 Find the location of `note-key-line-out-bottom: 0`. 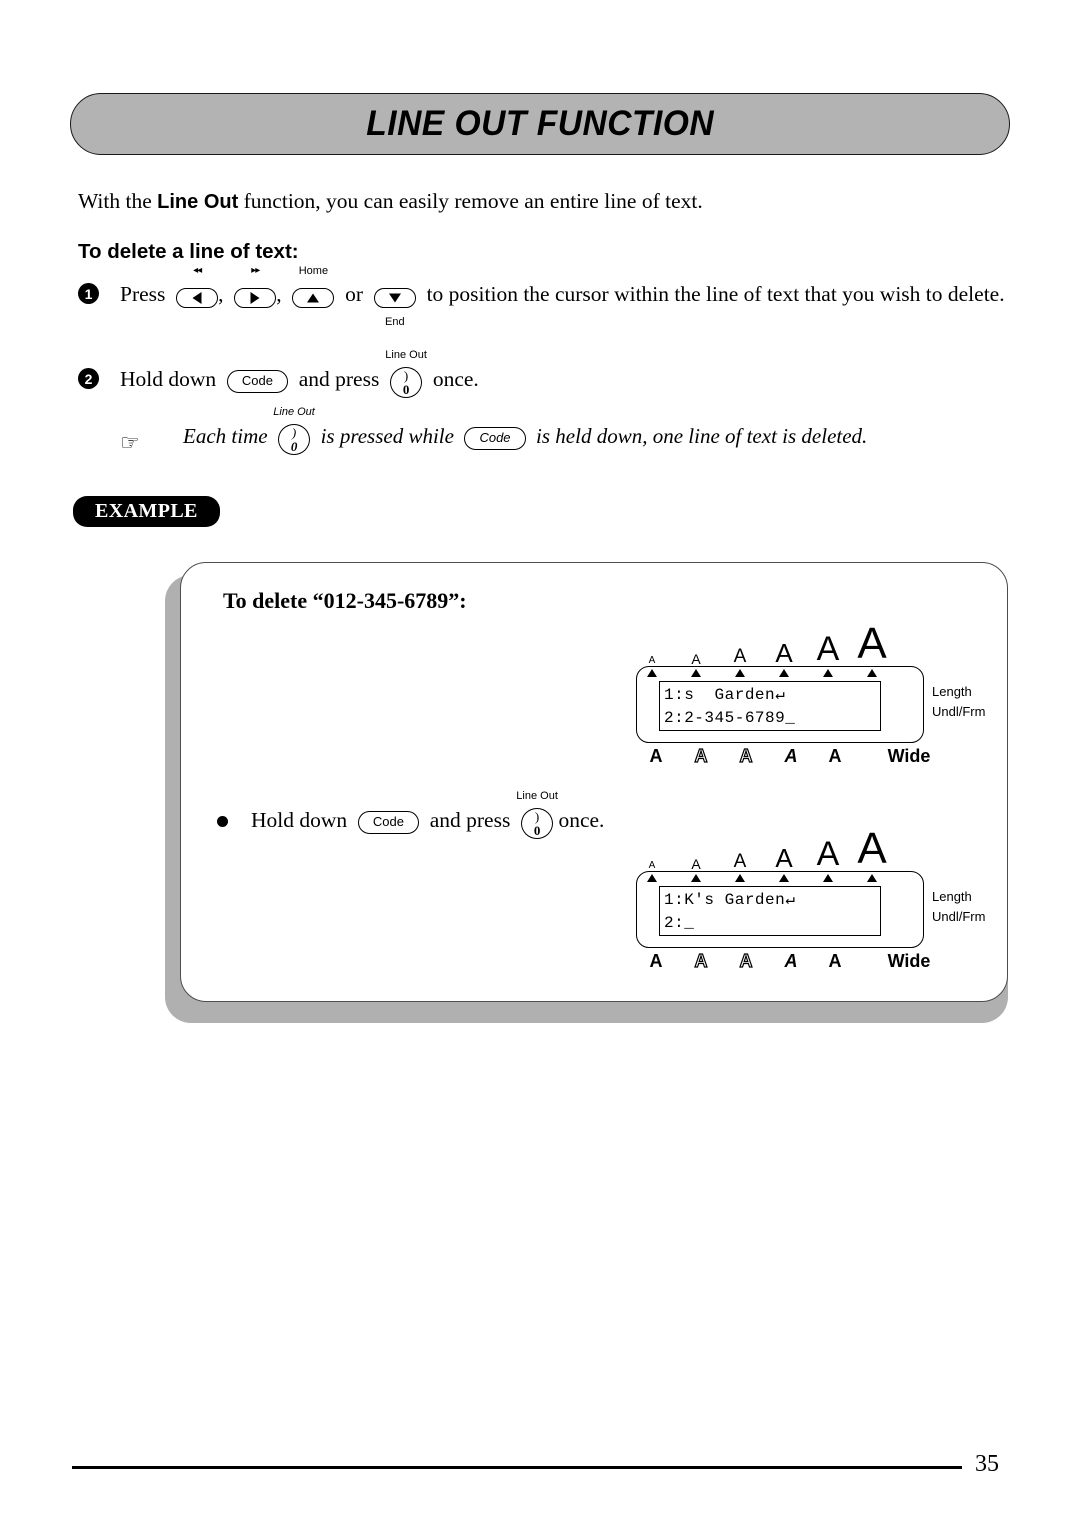

note-key-line-out-bottom: 0 is located at coordinates (294, 447).